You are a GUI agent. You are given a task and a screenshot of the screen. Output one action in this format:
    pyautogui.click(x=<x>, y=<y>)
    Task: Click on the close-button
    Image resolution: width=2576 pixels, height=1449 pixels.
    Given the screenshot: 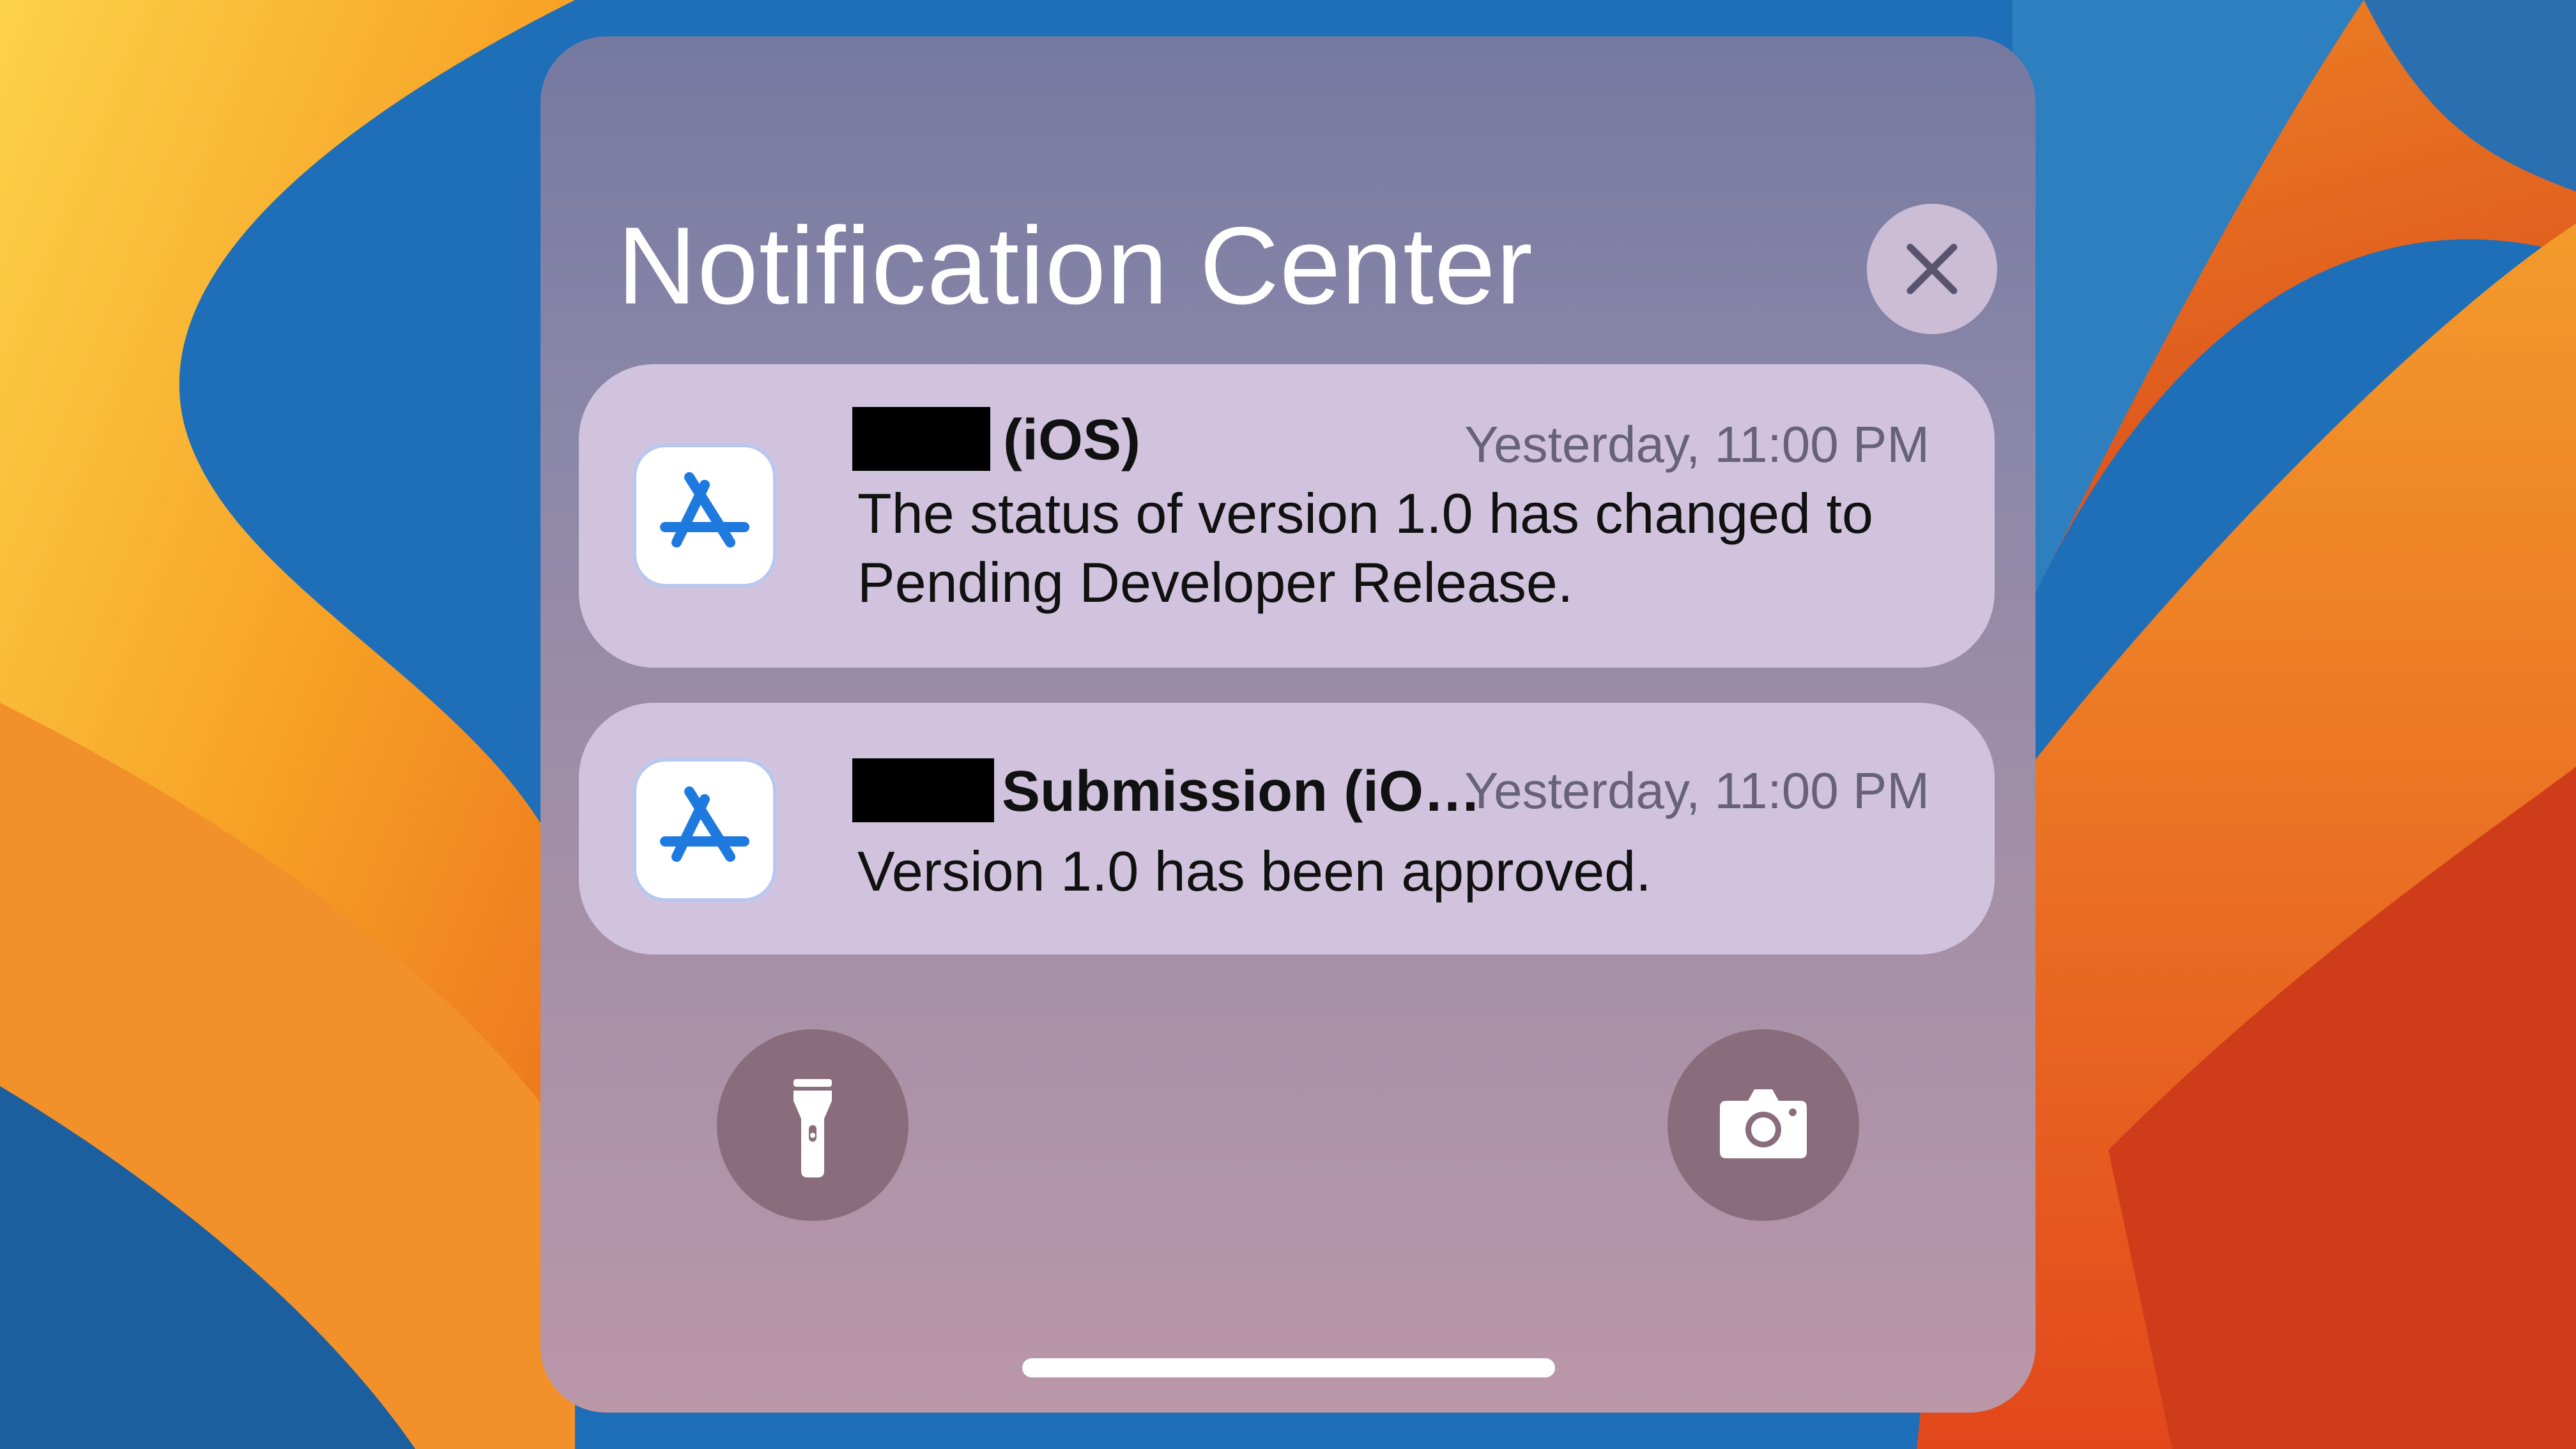 What is the action you would take?
    pyautogui.click(x=1932, y=269)
    